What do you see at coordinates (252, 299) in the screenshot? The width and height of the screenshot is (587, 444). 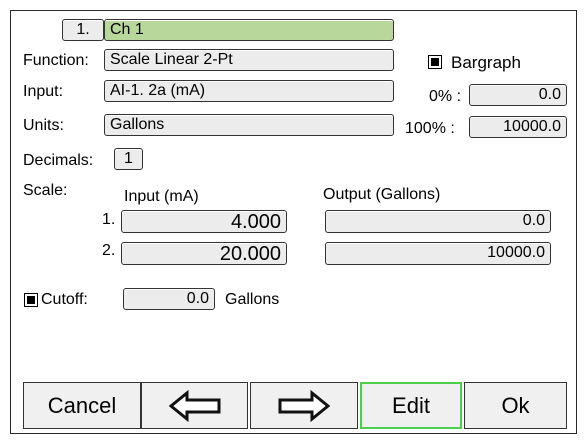 I see `cutoff-unit: Gallons` at bounding box center [252, 299].